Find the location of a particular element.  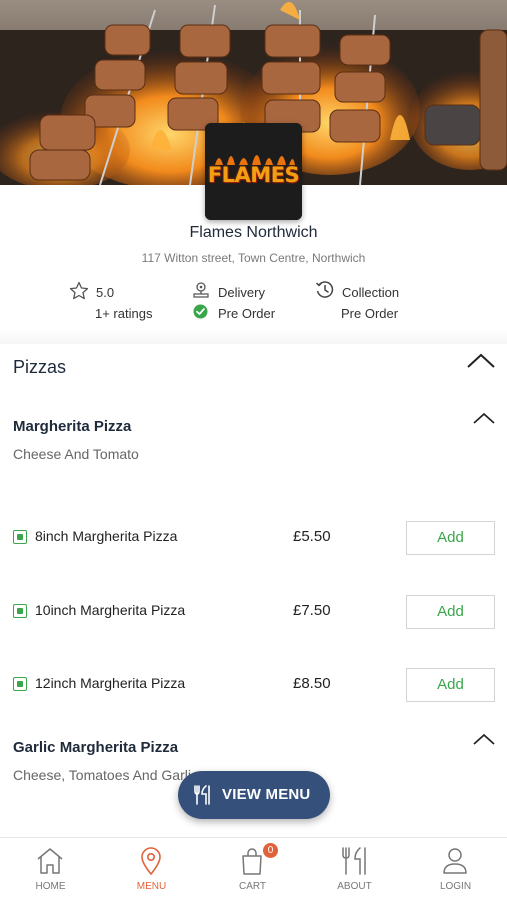

ratings-count: 1+ ratings is located at coordinates (124, 313).